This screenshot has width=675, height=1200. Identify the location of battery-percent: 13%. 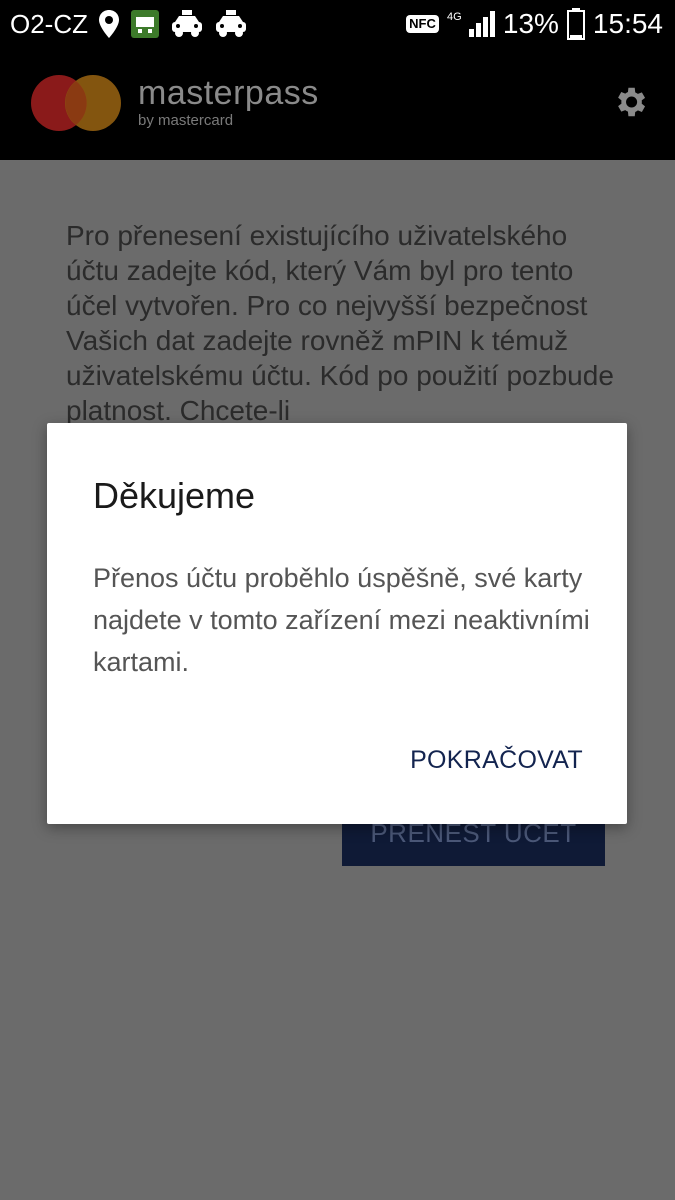
(530, 23).